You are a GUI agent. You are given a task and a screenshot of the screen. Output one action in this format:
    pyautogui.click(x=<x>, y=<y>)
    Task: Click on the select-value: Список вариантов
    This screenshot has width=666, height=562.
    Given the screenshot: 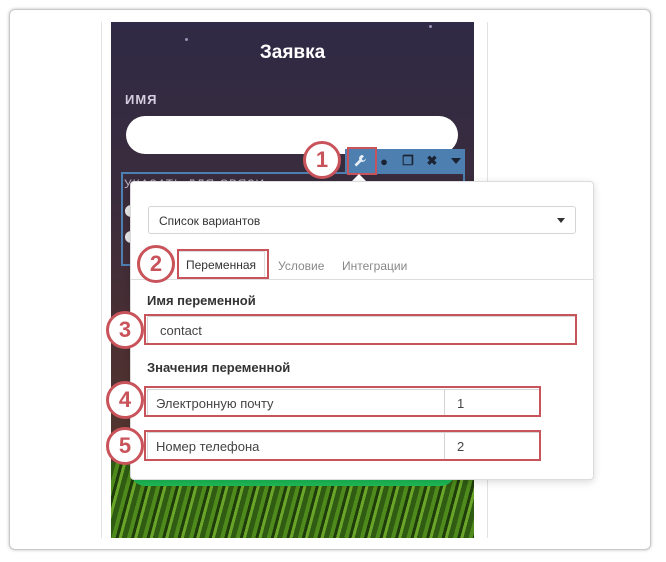 What is the action you would take?
    pyautogui.click(x=210, y=221)
    